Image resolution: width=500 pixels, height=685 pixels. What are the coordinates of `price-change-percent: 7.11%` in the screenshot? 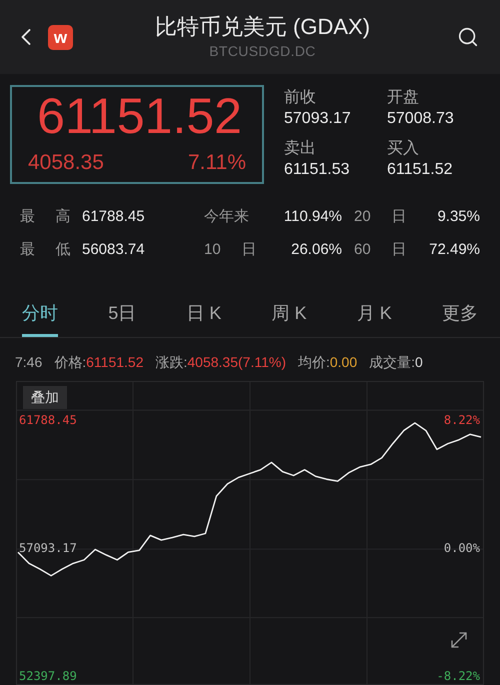 It's located at (217, 163).